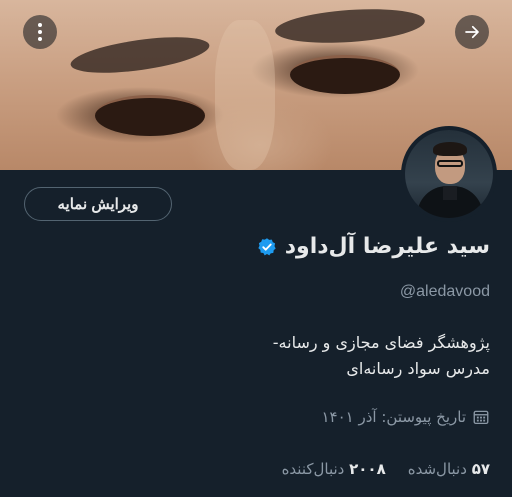 The image size is (512, 497). I want to click on join-date-text: تاریخ پیوستن: آذر ۱۴۰۱, so click(394, 417).